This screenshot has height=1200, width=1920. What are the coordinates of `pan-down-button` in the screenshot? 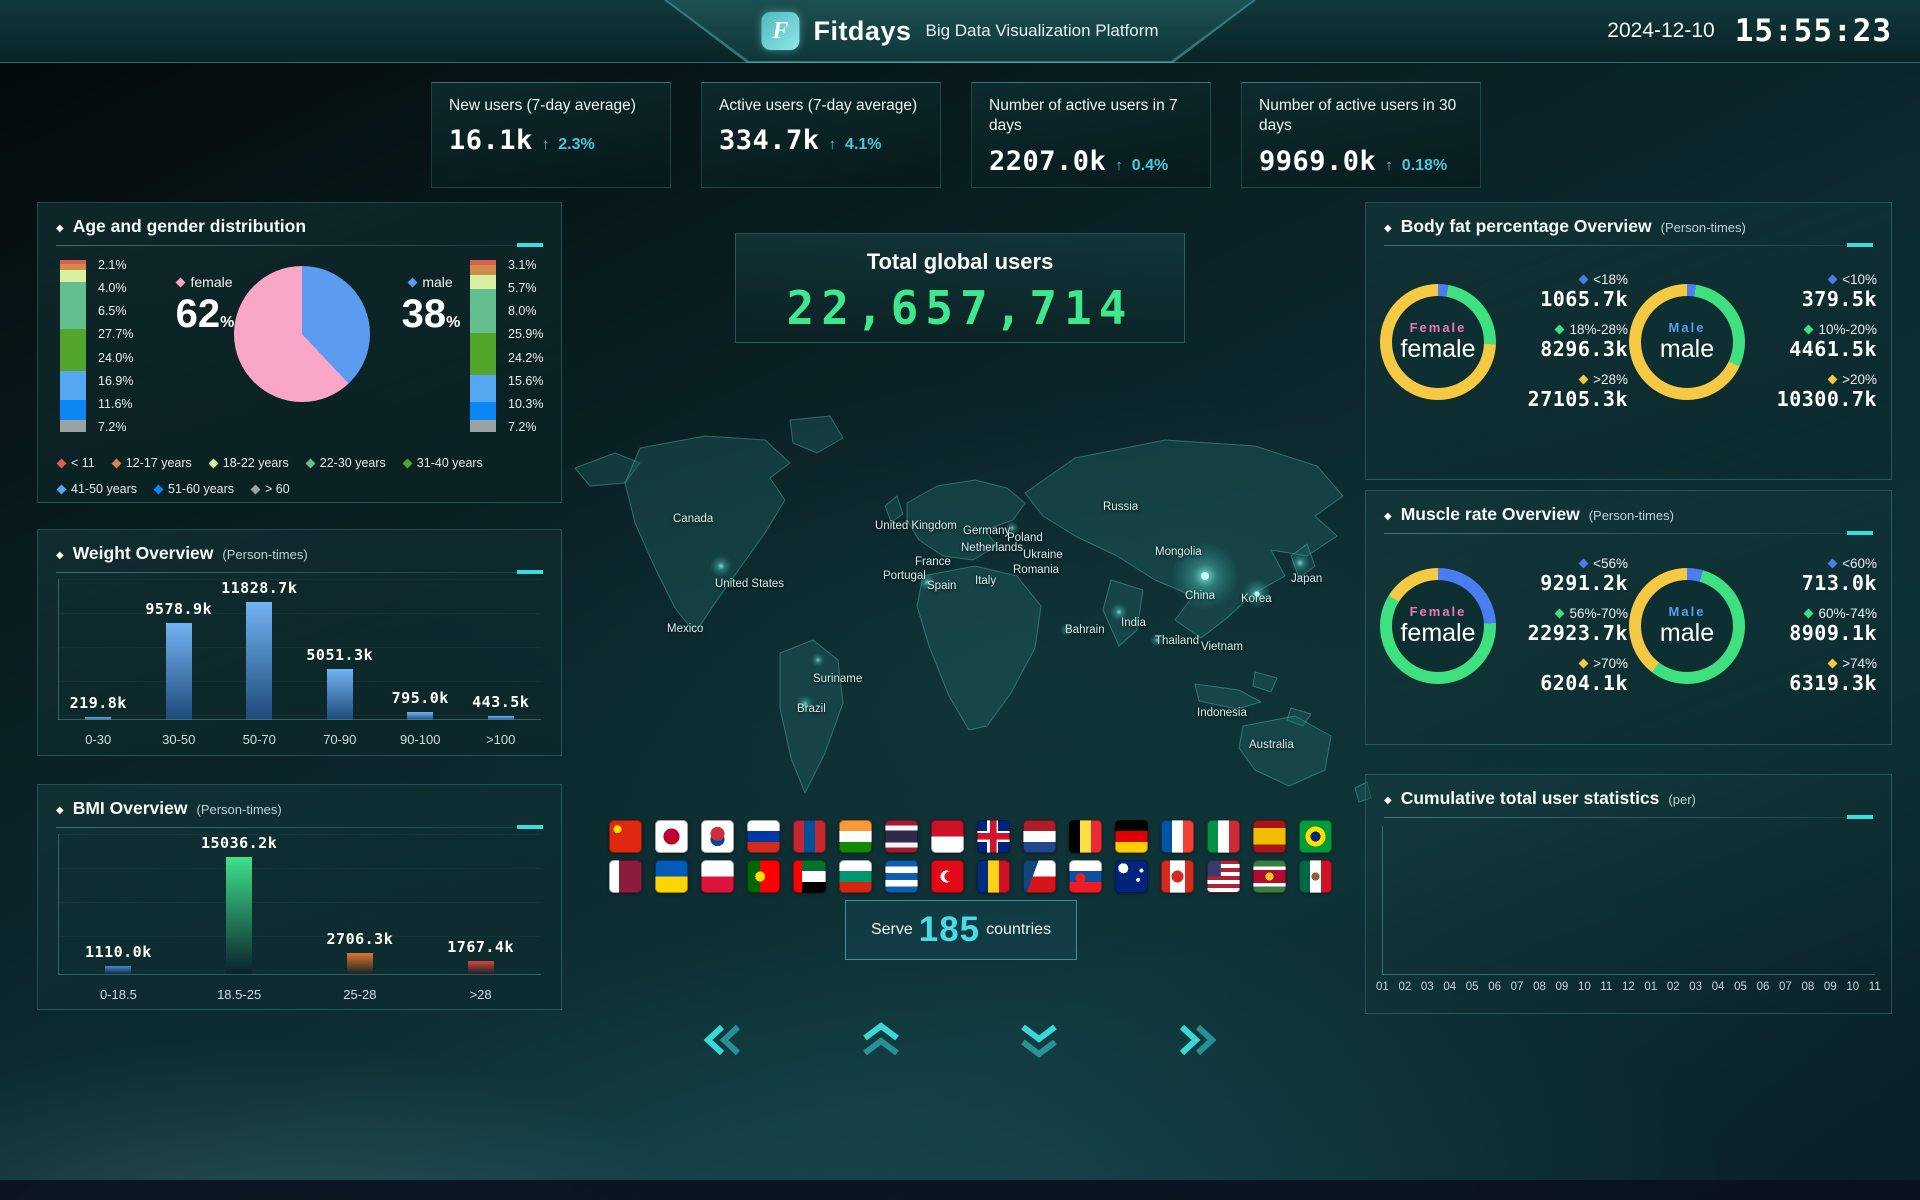 It's located at (1039, 1040).